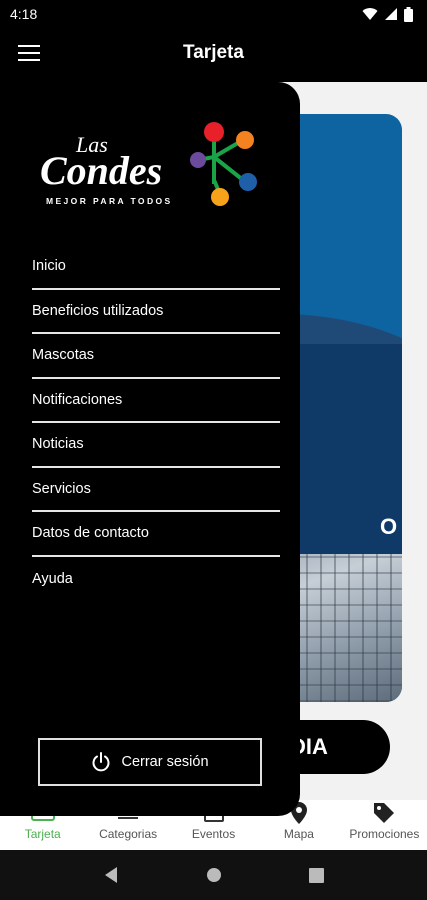 This screenshot has width=427, height=900. I want to click on logo-tagline: MEJOR PARA TODOS, so click(109, 201).